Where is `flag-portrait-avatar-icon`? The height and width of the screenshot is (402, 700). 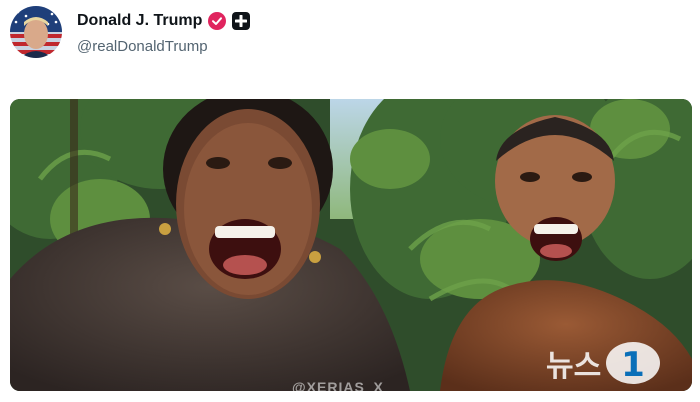 flag-portrait-avatar-icon is located at coordinates (36, 32).